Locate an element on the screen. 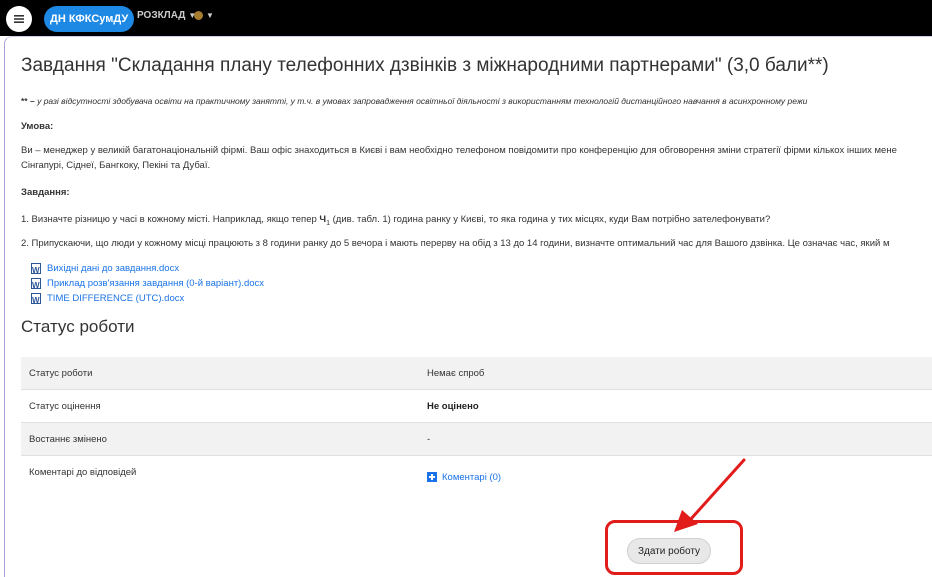  annotation-arrow is located at coordinates (710, 495).